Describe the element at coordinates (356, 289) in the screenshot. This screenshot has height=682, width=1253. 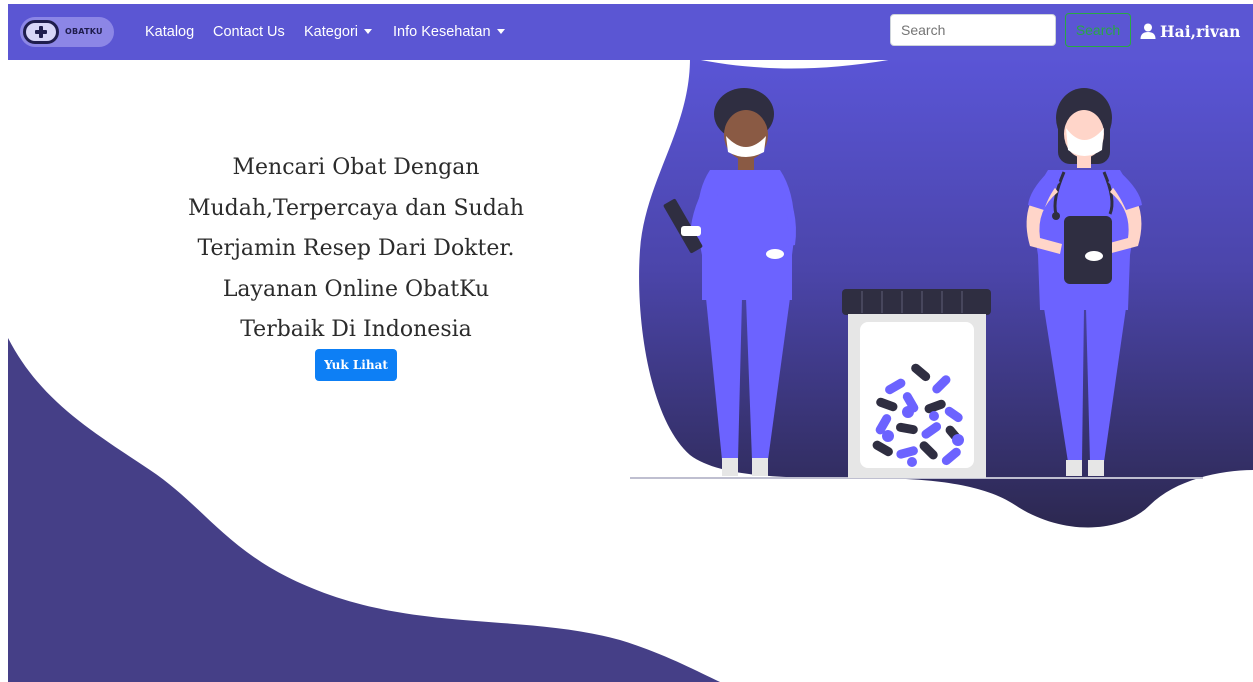
I see `hero-line: Layanan Online ObatKu` at that location.